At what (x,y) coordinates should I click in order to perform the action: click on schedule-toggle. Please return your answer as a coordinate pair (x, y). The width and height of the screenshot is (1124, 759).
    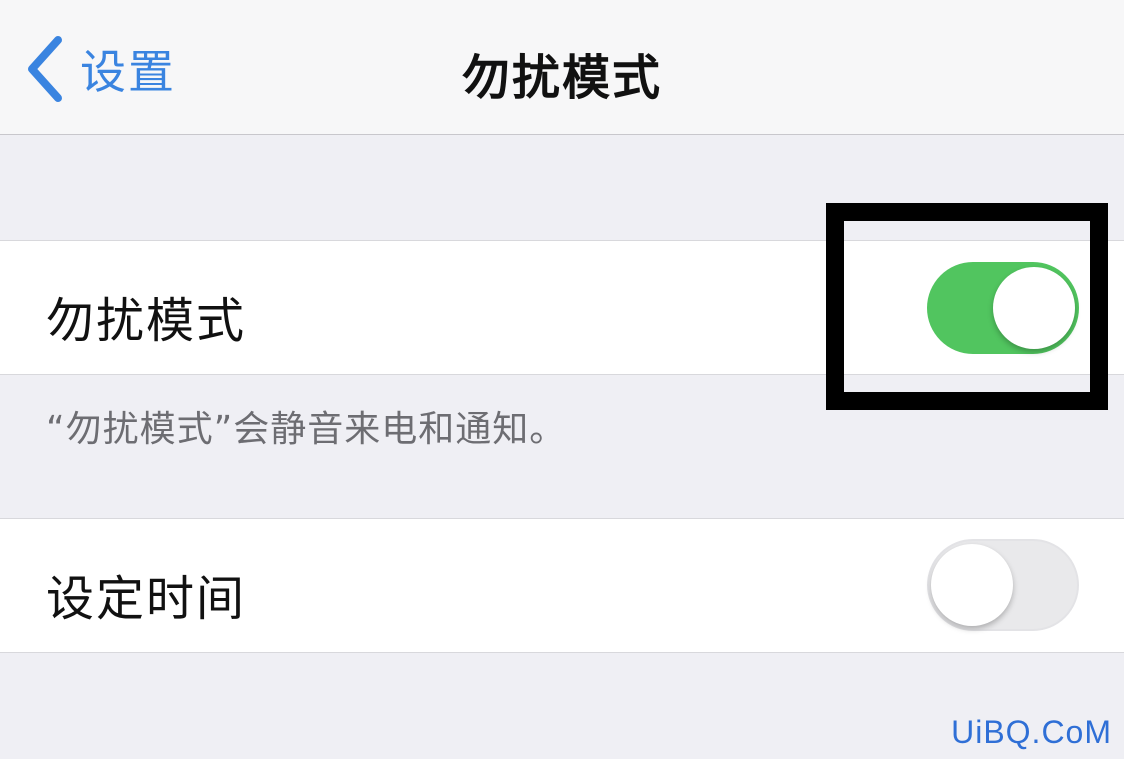
    Looking at the image, I should click on (1003, 585).